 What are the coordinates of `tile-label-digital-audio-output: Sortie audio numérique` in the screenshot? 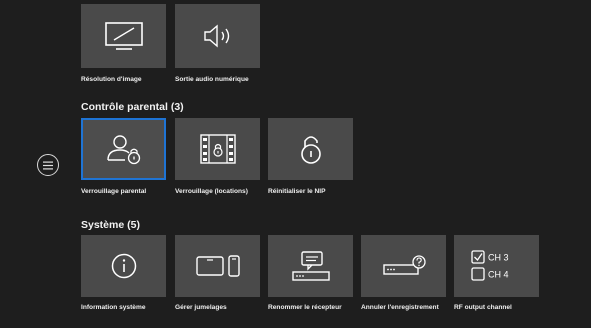 It's located at (212, 79).